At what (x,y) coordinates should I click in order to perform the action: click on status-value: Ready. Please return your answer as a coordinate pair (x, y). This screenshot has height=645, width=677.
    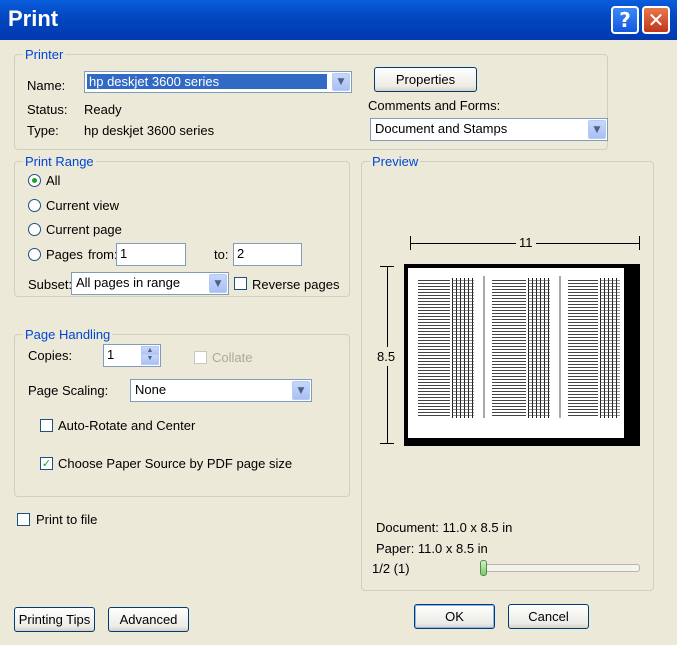
    Looking at the image, I should click on (103, 109).